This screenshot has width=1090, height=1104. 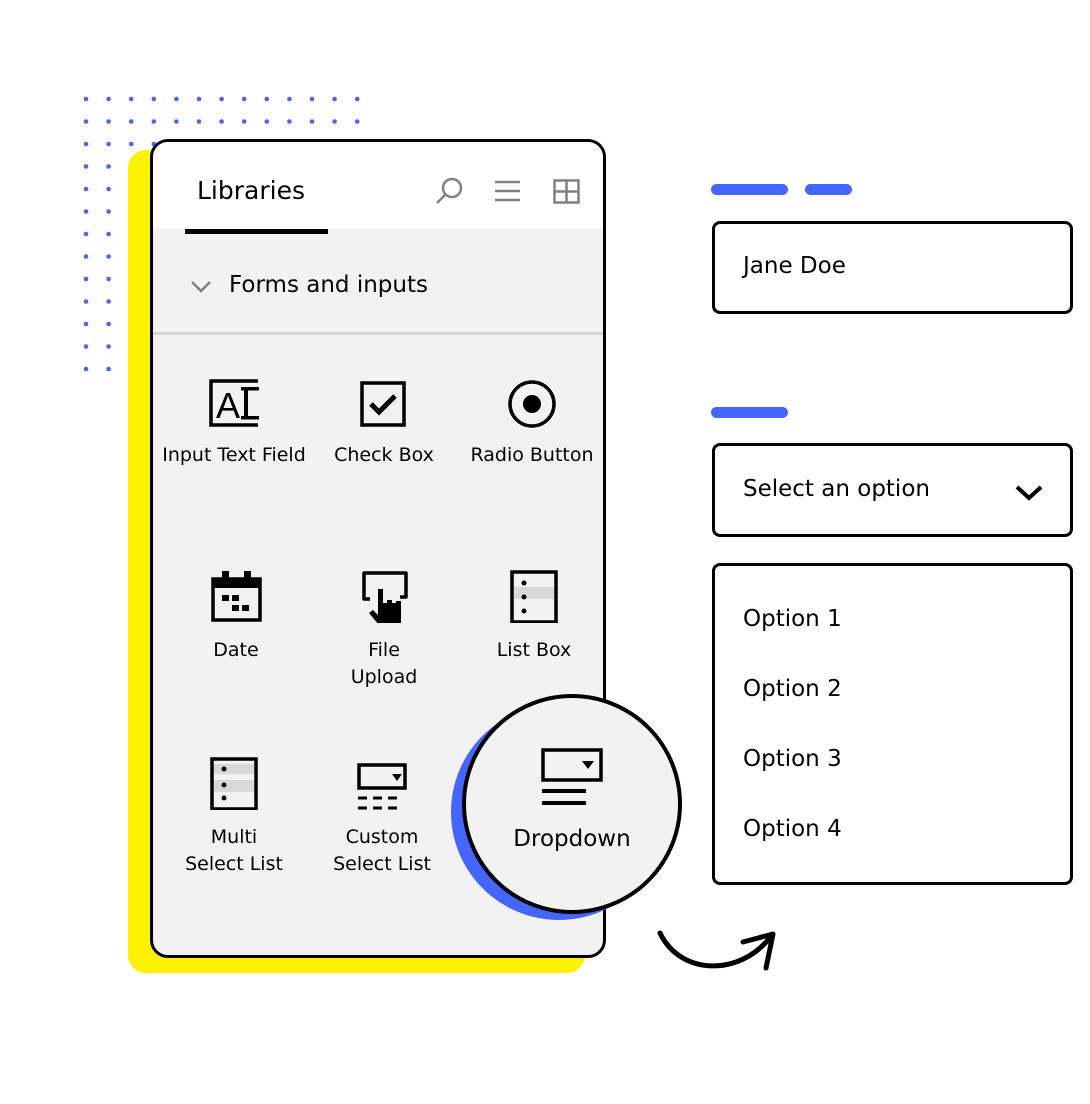 What do you see at coordinates (508, 191) in the screenshot?
I see `list-view-icon` at bounding box center [508, 191].